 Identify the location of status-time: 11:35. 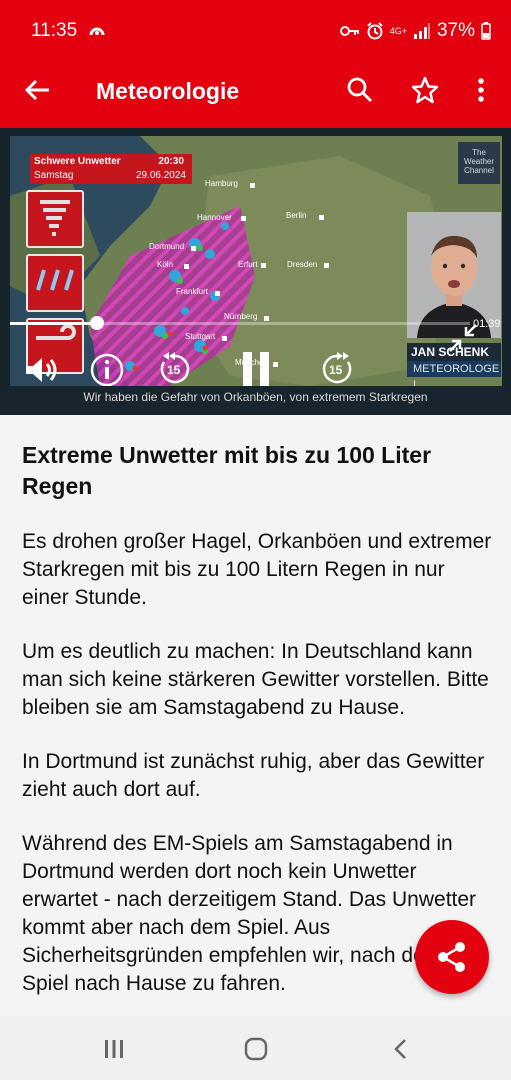
(54, 30).